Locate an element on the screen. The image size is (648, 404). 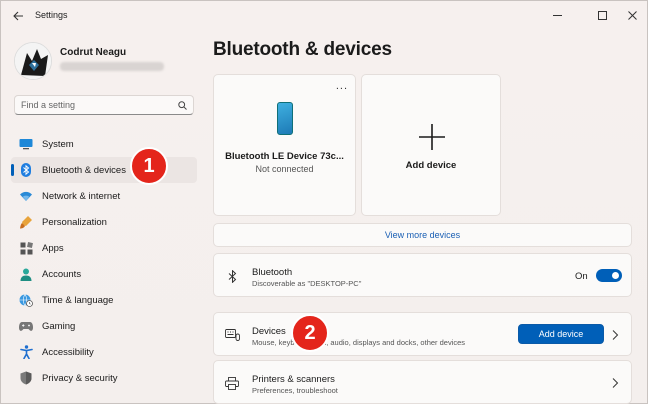
annotation-badge-1: 1 is located at coordinates (149, 166).